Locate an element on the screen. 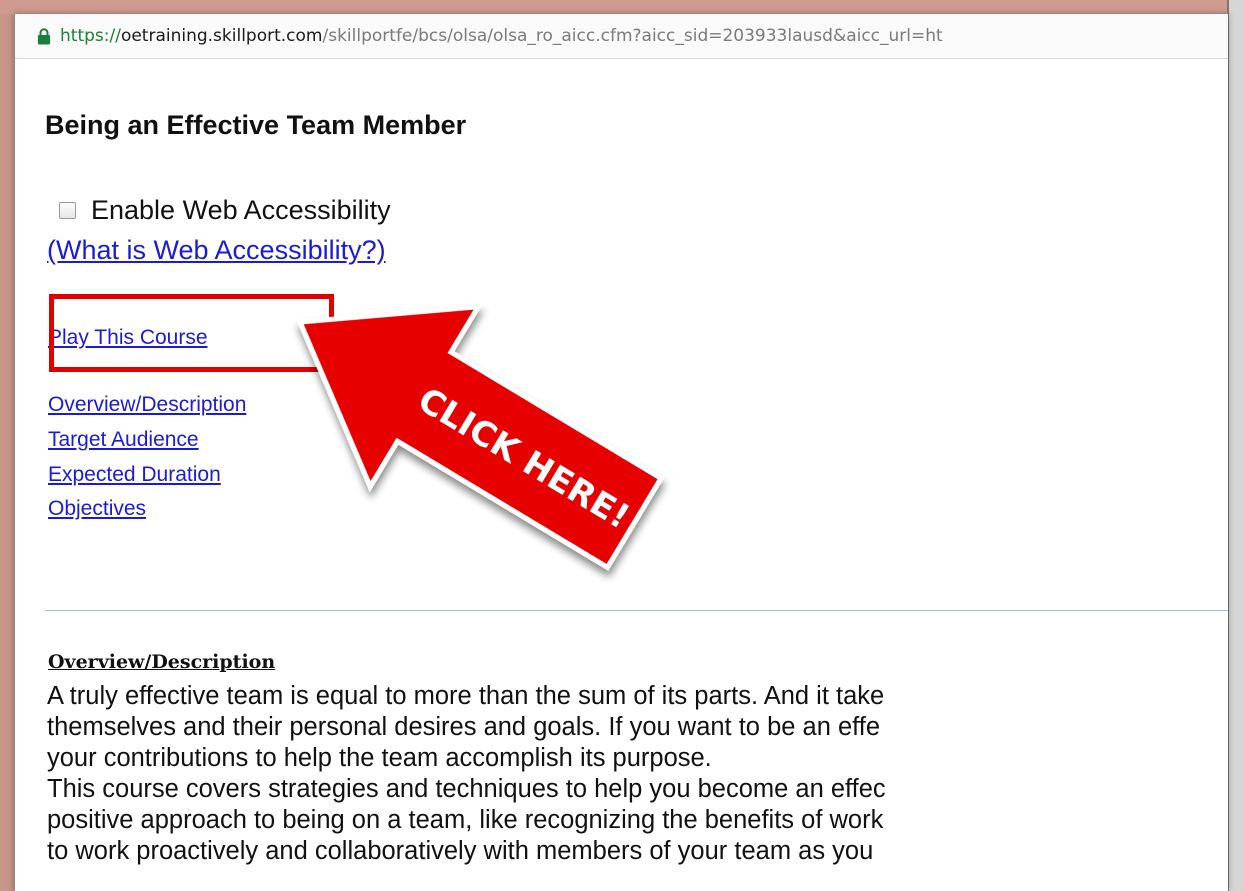 The height and width of the screenshot is (891, 1243). play-course-link: Play This Course is located at coordinates (128, 338).